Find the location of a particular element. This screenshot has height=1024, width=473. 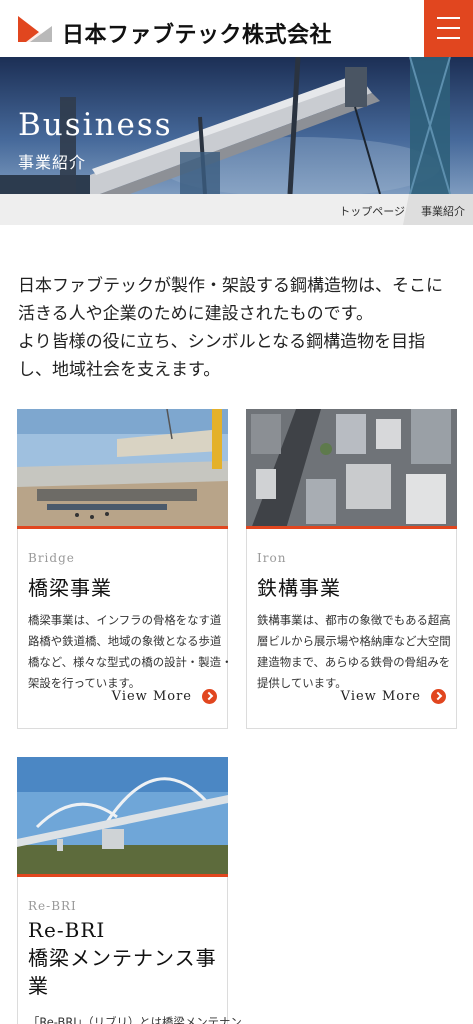

card-desc-line: 層ビルから展示場や格納庫など大空間 is located at coordinates (354, 641).